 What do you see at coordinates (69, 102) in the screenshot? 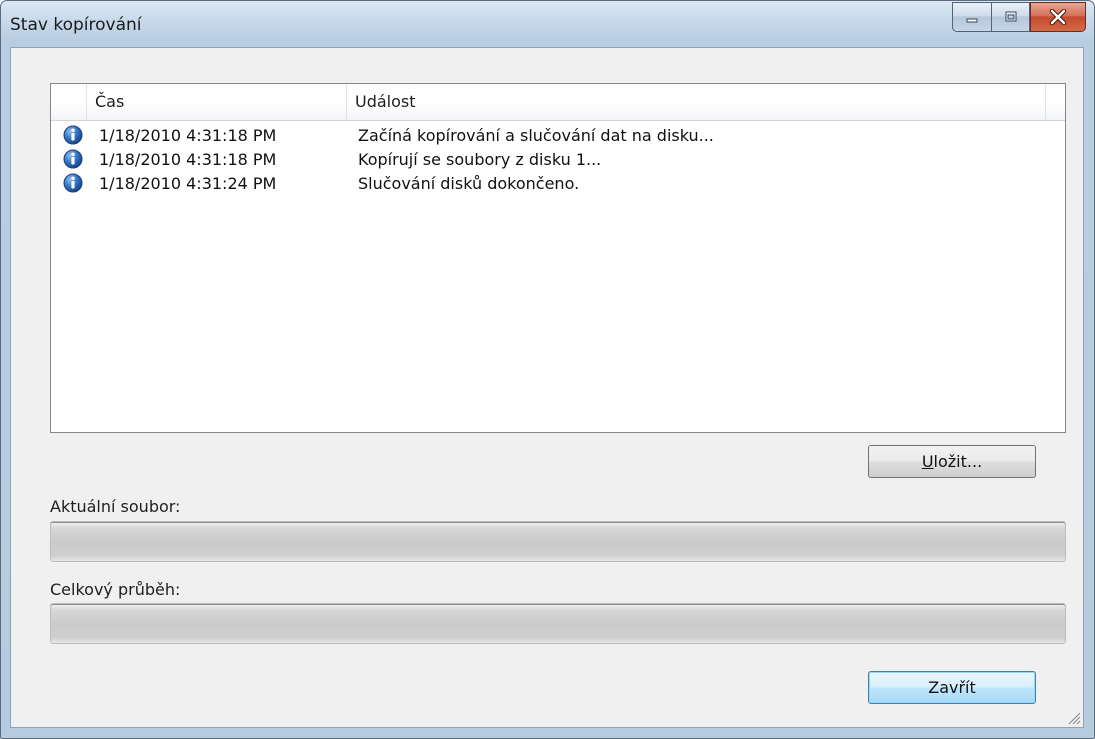
I see `header-icon-column` at bounding box center [69, 102].